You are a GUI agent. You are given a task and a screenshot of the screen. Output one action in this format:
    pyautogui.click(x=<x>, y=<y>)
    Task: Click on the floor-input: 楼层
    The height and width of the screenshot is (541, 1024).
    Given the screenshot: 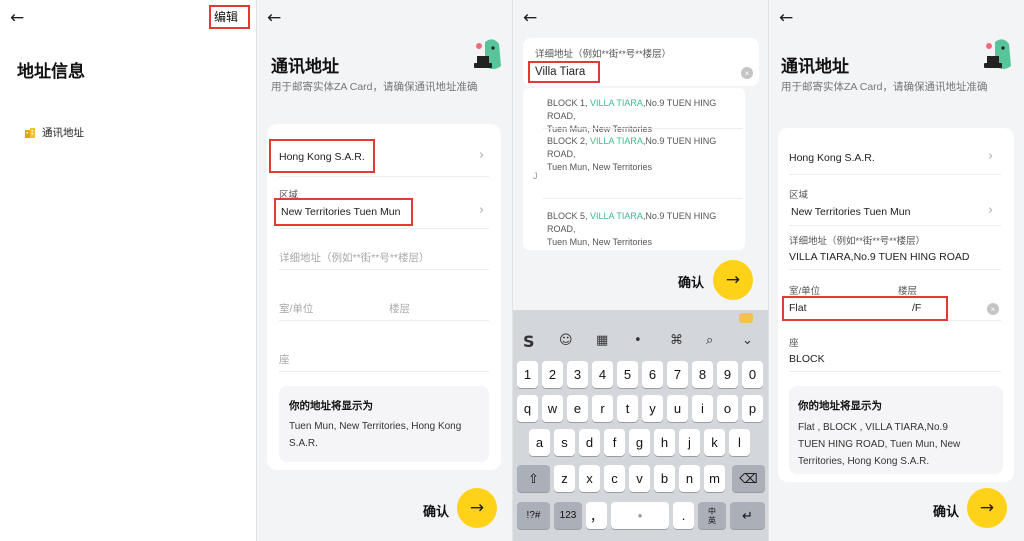 What is the action you would take?
    pyautogui.click(x=399, y=308)
    